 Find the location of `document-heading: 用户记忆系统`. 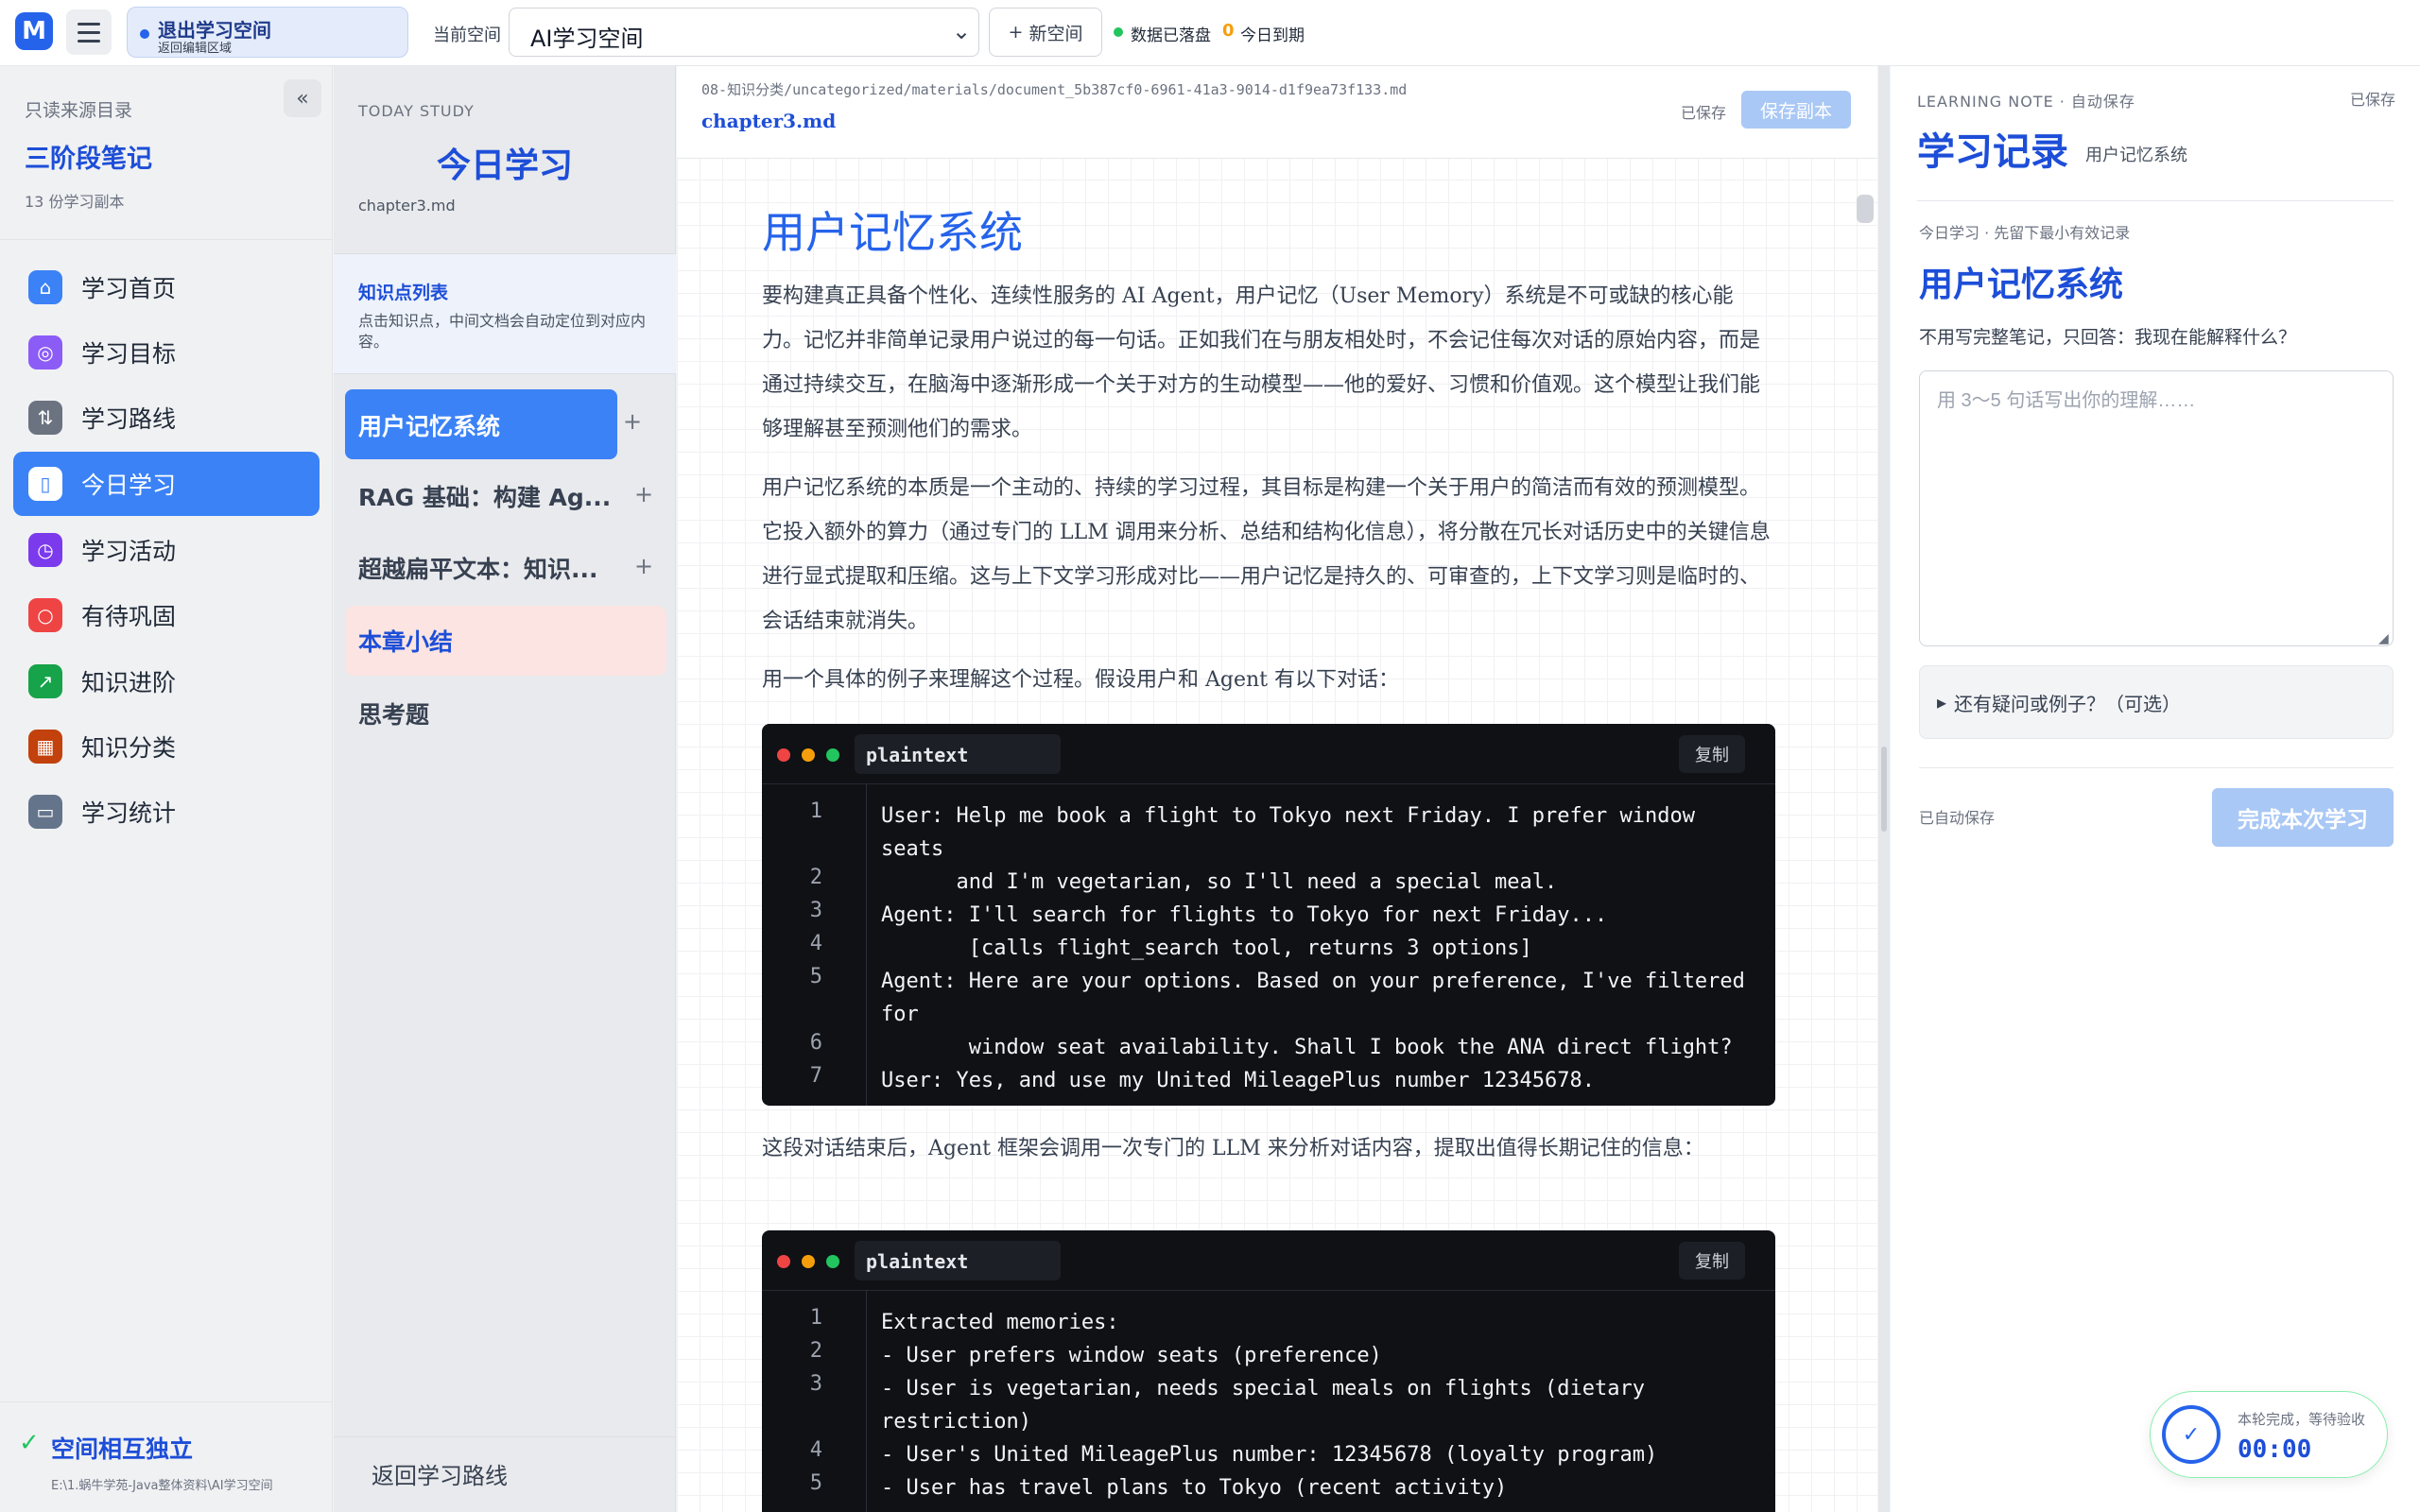

document-heading: 用户记忆系统 is located at coordinates (892, 232).